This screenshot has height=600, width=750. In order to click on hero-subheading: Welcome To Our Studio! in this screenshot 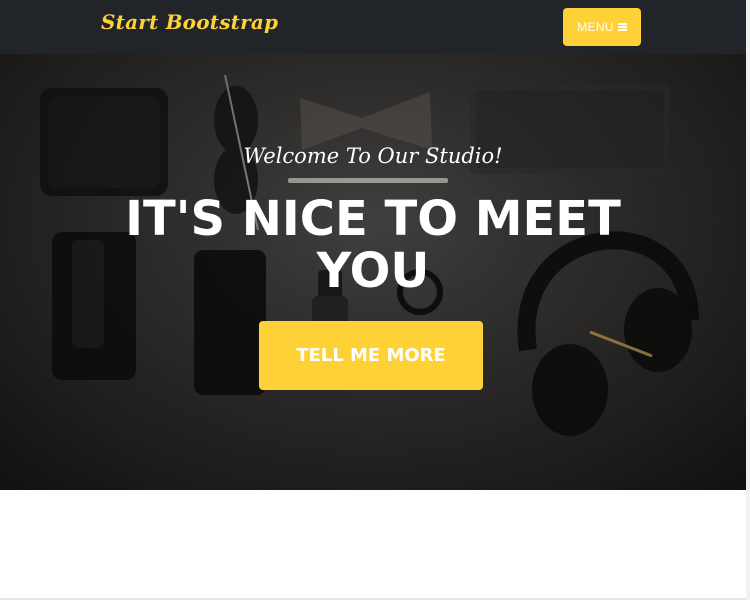, I will do `click(373, 156)`.